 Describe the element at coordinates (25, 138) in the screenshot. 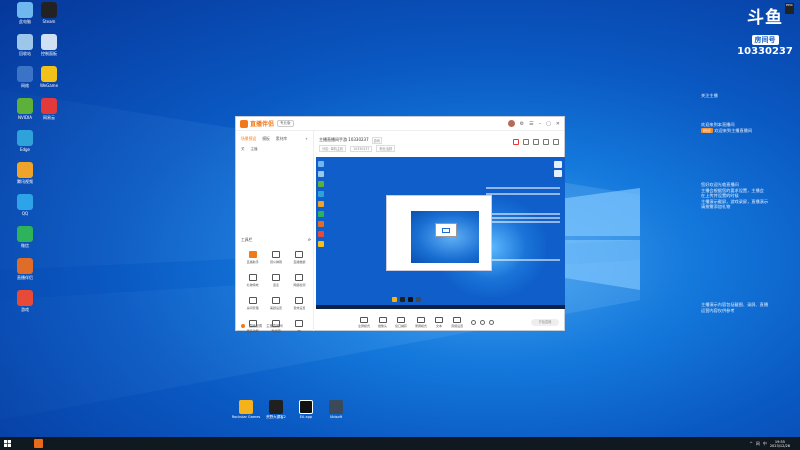

I see `edge-icon` at that location.